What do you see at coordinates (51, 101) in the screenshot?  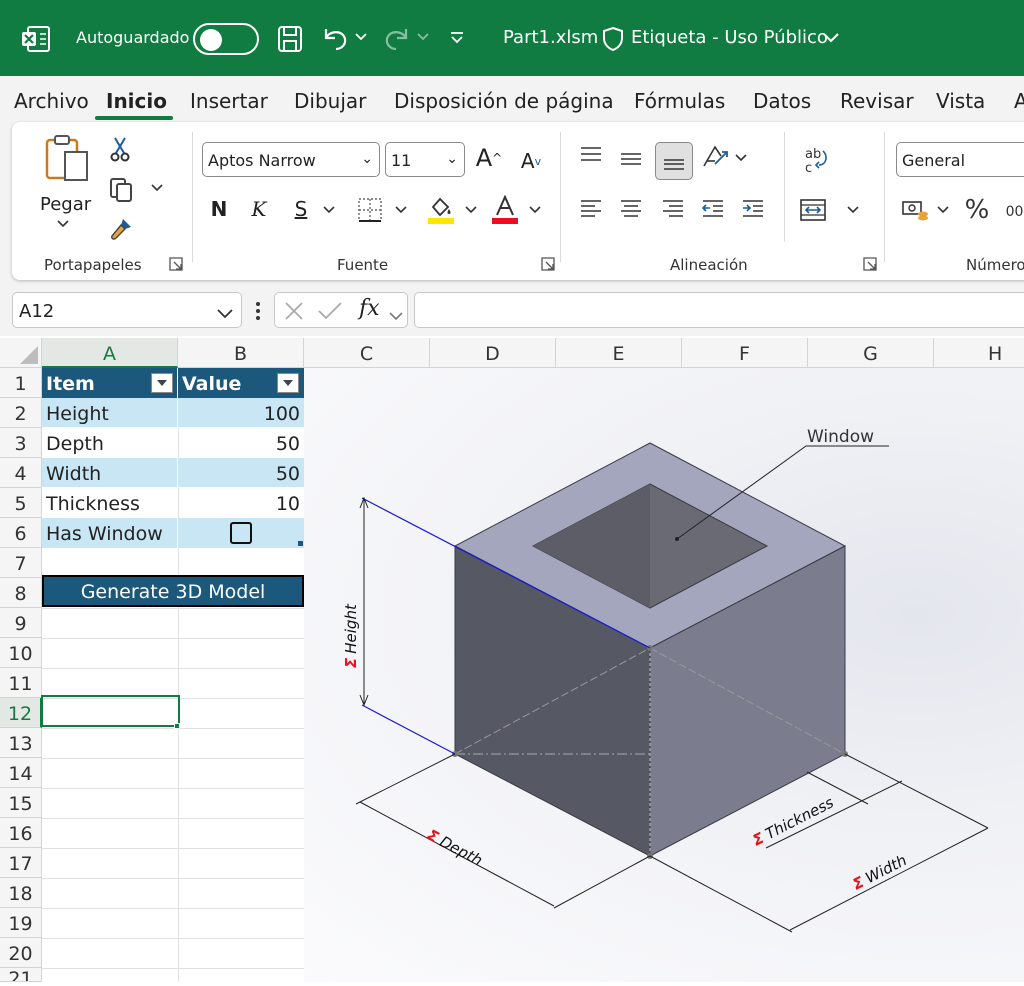 I see `tab-archivo: Archivo` at bounding box center [51, 101].